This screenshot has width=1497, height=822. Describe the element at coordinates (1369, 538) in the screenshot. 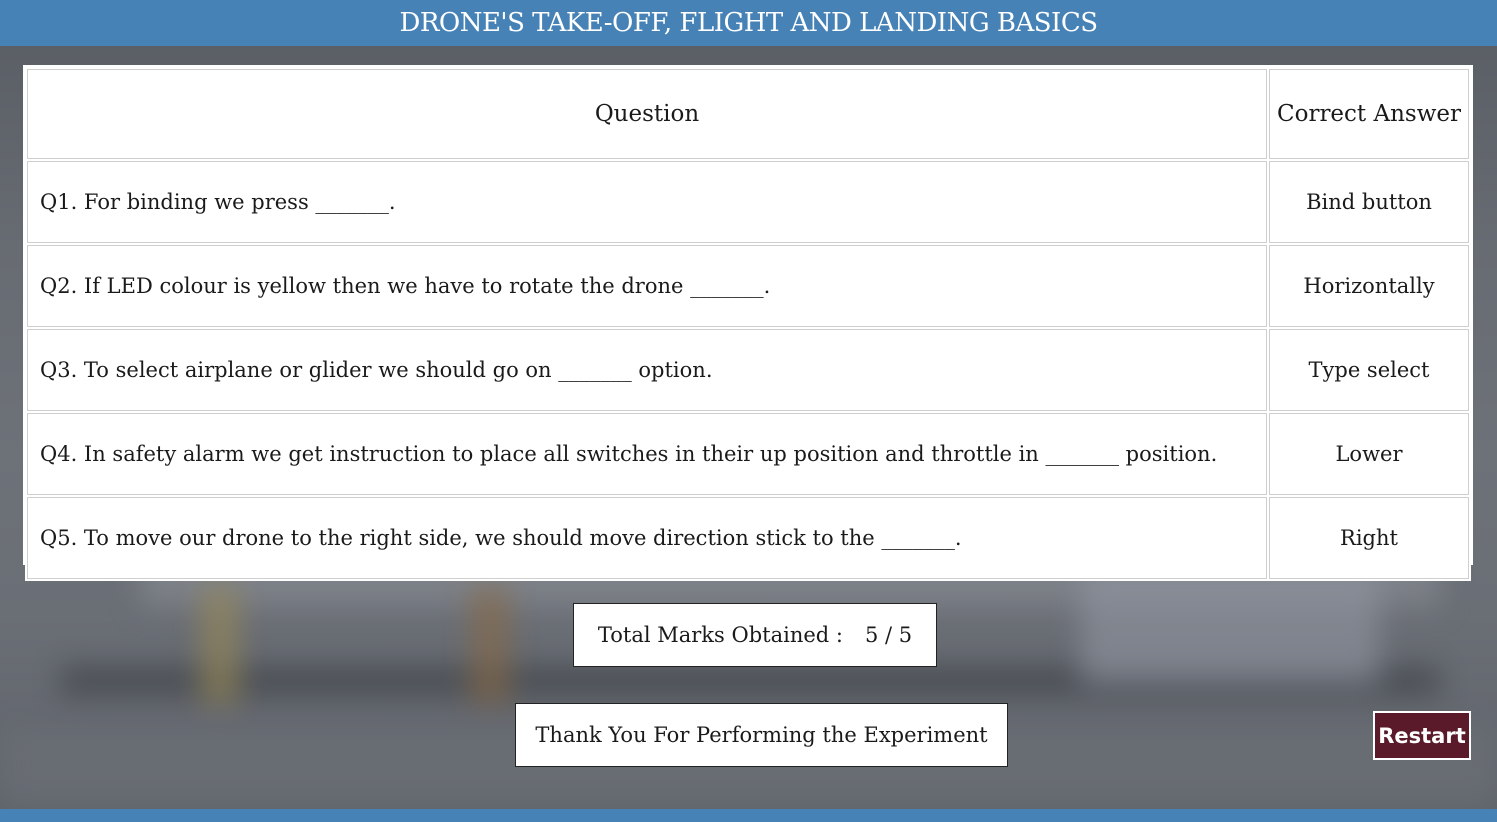

I see `answer-cell: Right` at that location.